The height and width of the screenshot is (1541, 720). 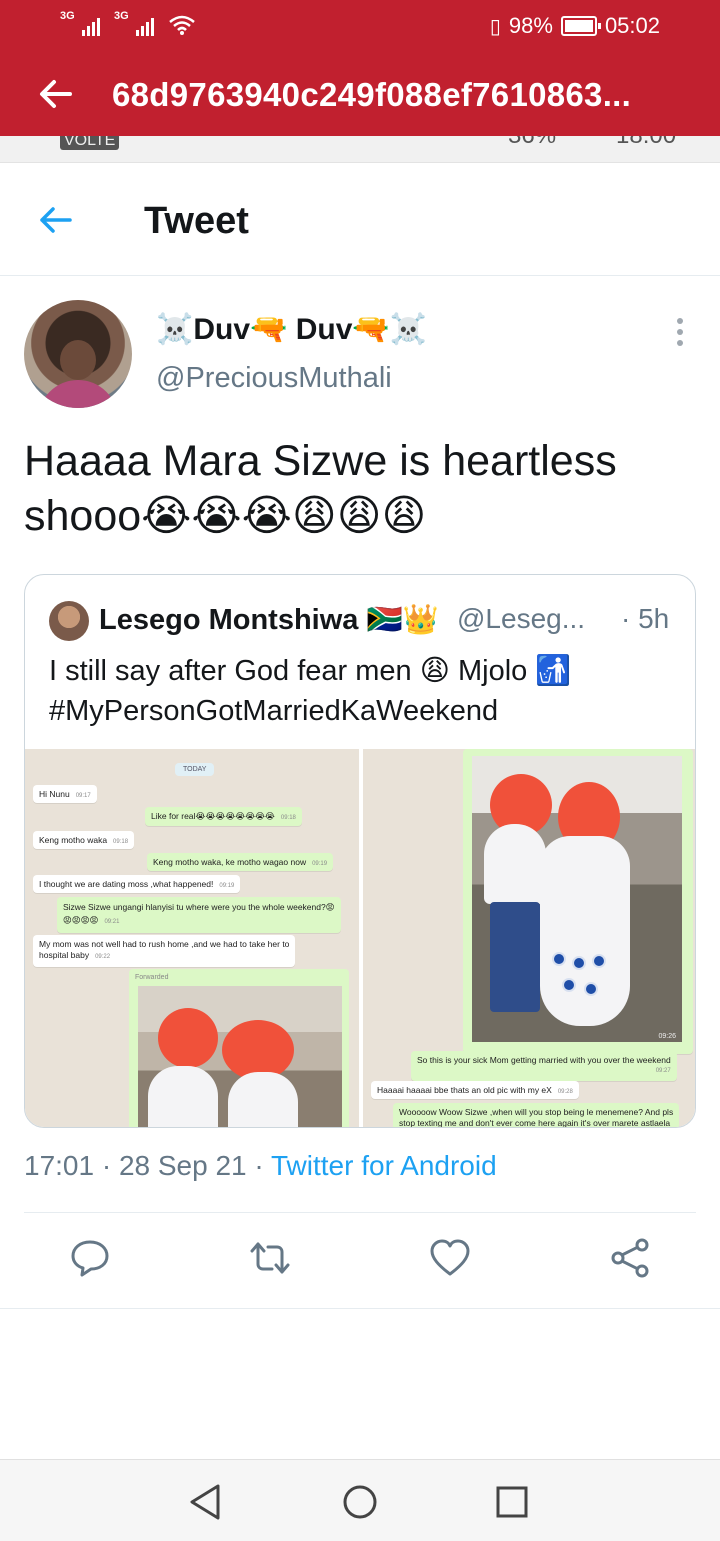 What do you see at coordinates (84, 840) in the screenshot?
I see `chat-message: Keng motho waka 09:18` at bounding box center [84, 840].